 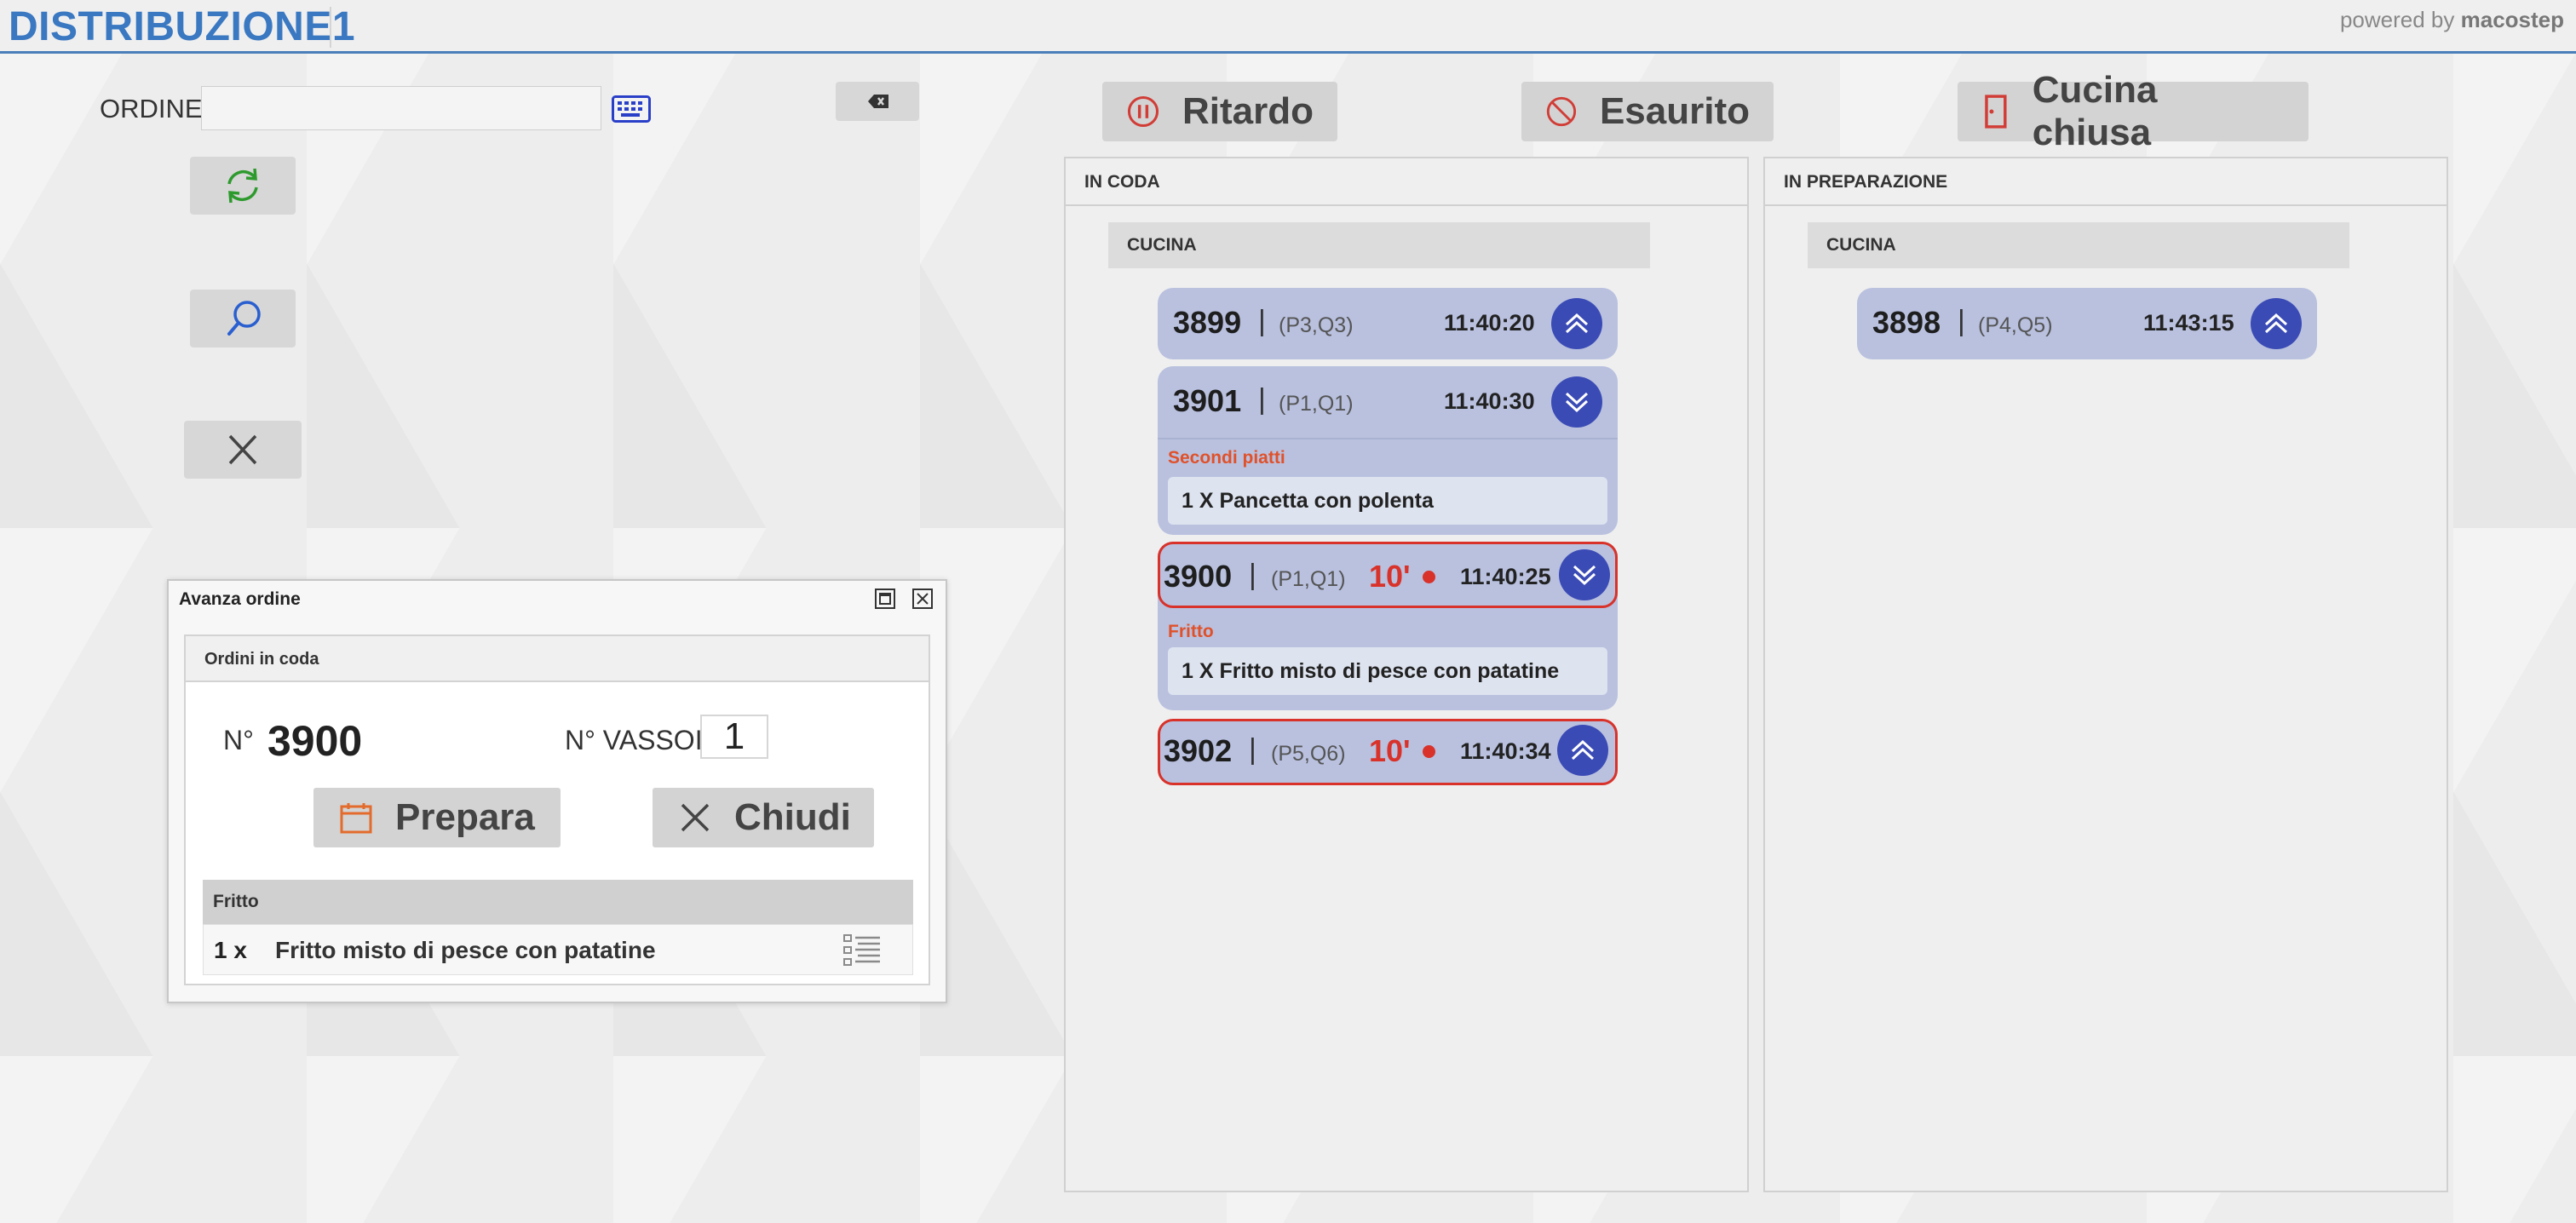 I want to click on order-item: 1 X Pancetta con polenta, so click(x=1387, y=501).